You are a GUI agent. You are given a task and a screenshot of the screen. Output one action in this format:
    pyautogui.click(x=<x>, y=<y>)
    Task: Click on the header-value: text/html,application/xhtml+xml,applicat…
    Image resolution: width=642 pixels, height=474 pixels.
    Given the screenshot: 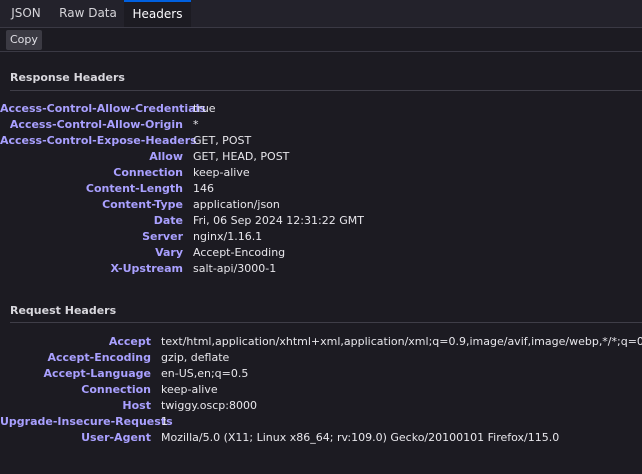 What is the action you would take?
    pyautogui.click(x=401, y=342)
    